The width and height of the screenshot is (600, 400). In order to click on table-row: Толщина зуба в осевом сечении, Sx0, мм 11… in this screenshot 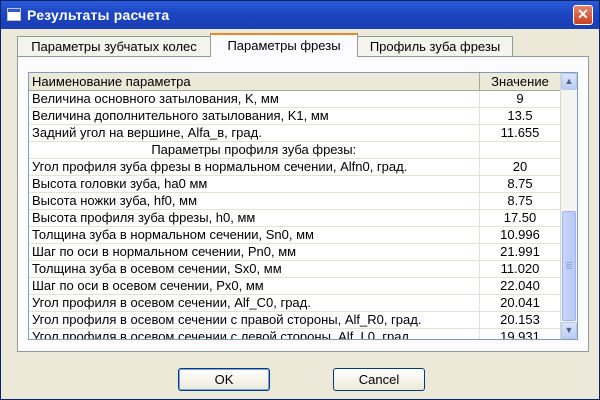, I will do `click(295, 269)`.